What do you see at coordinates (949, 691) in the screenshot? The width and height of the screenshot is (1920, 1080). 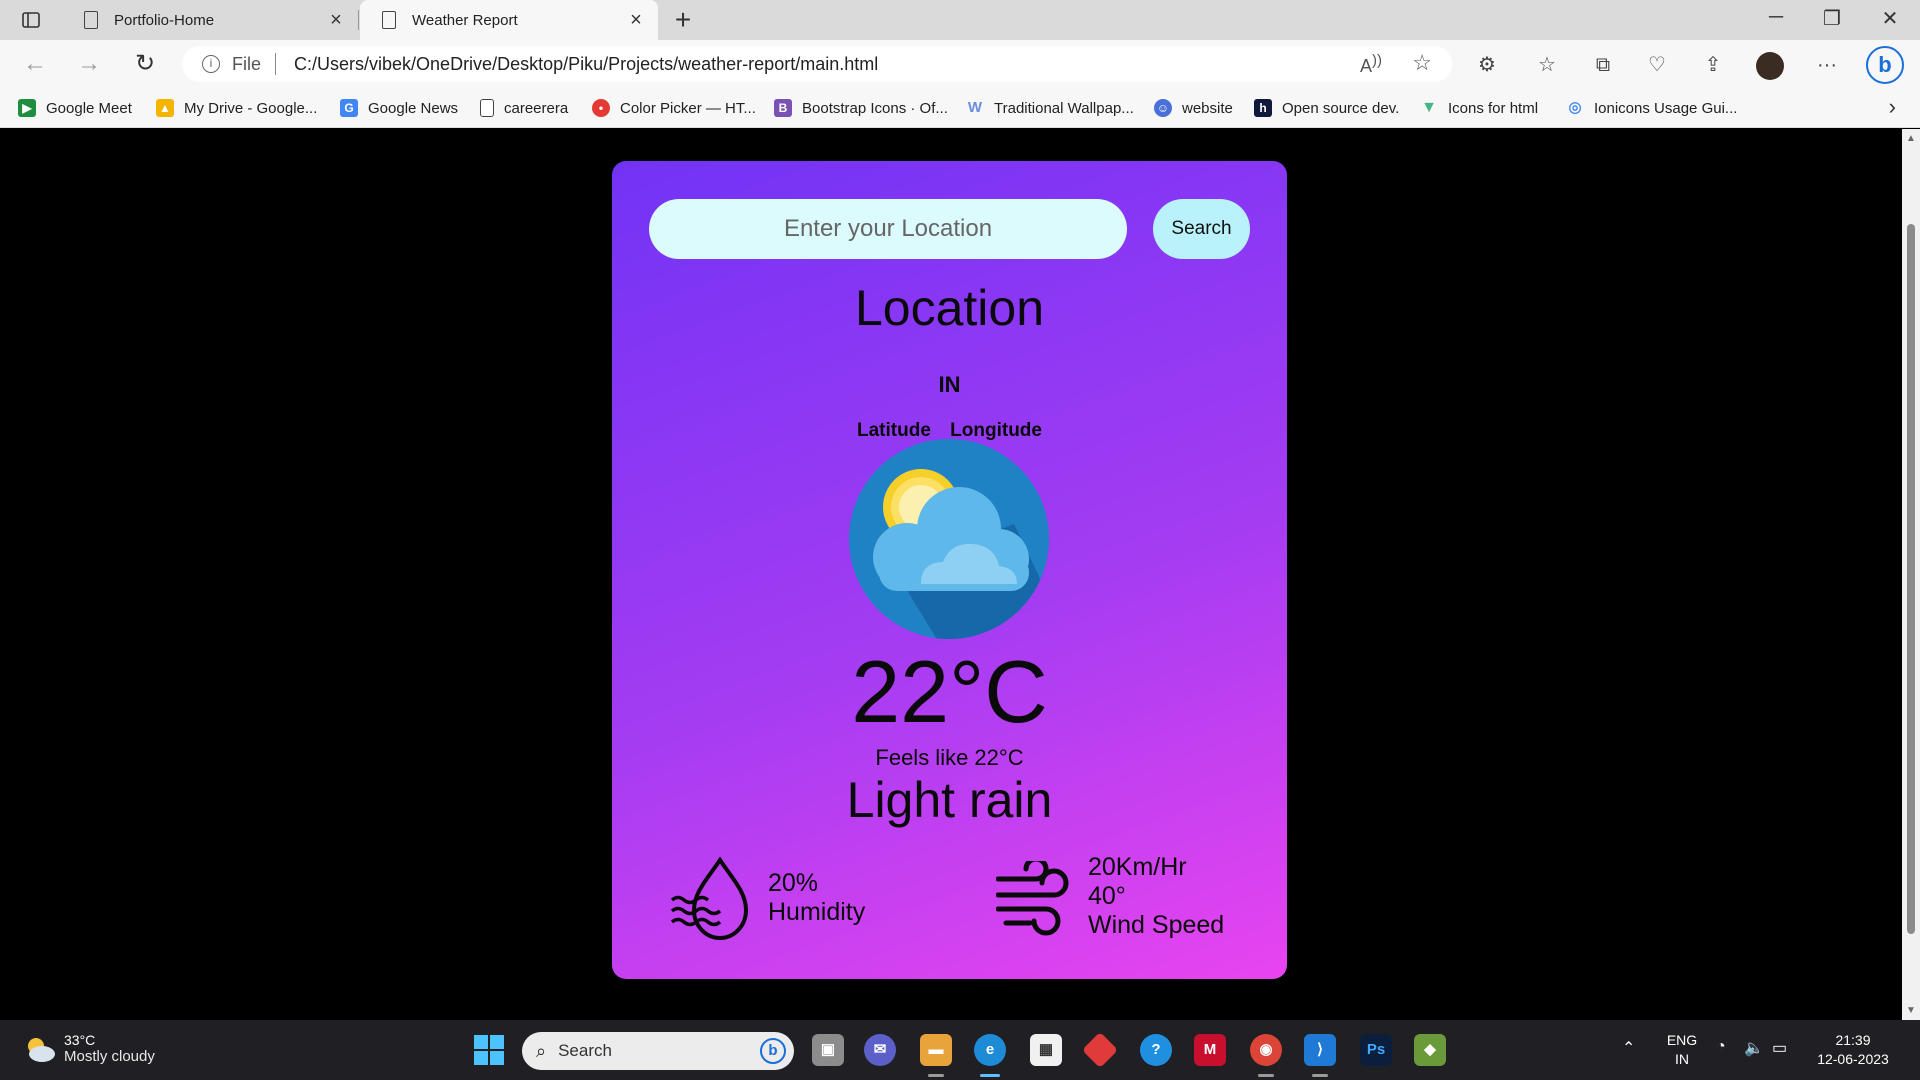 I see `temperature: 22°C` at bounding box center [949, 691].